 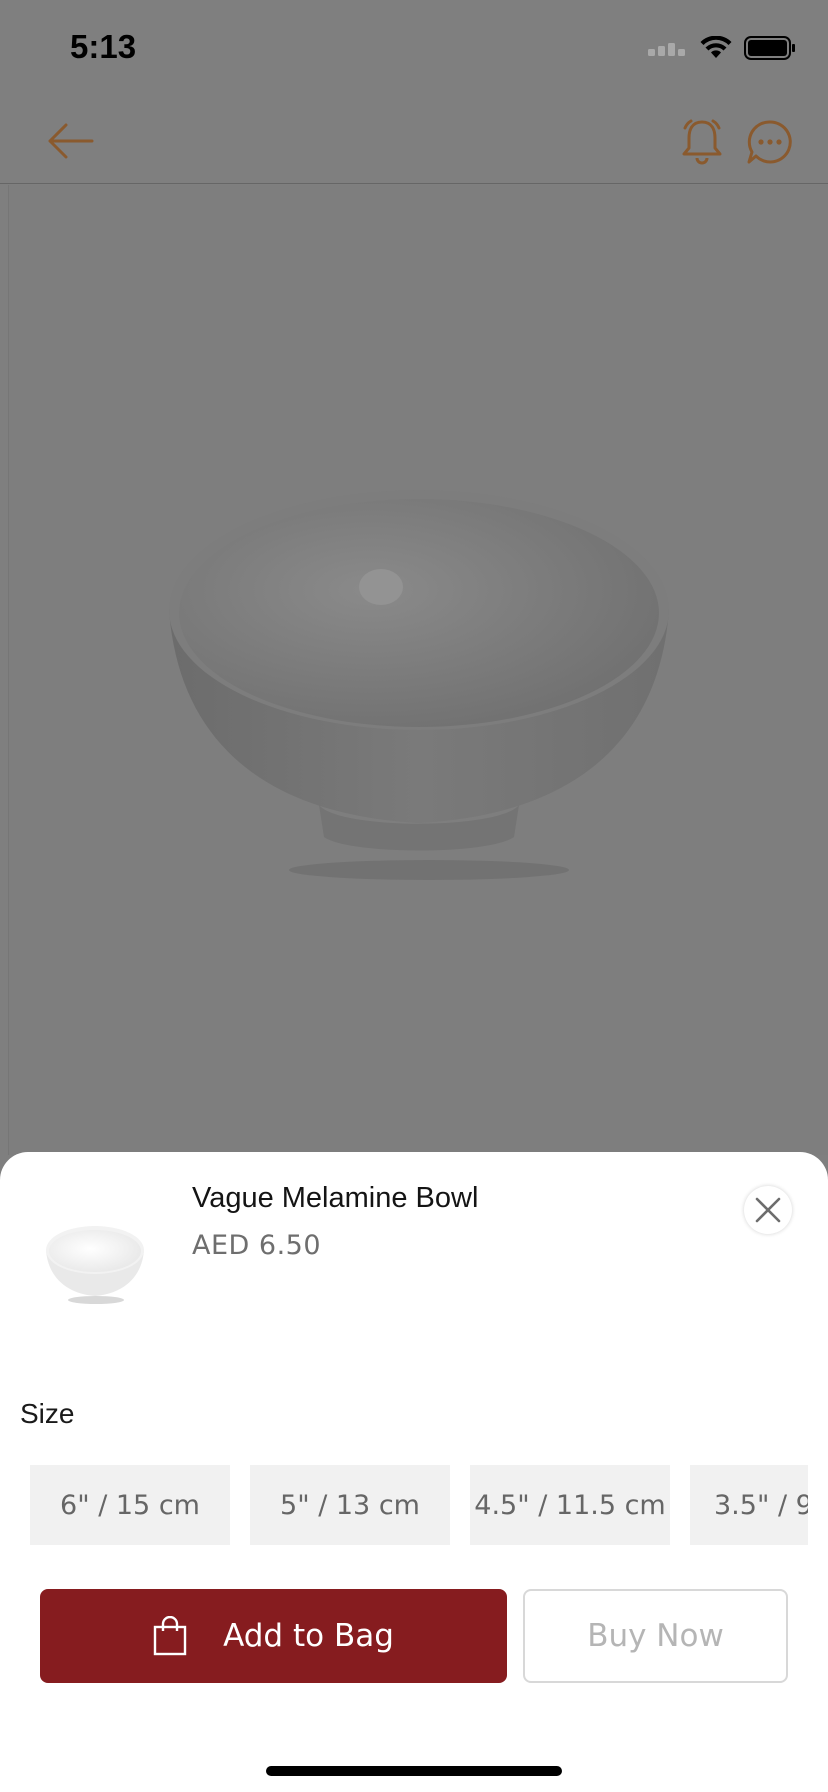 I want to click on size-label: Size, so click(x=47, y=1413).